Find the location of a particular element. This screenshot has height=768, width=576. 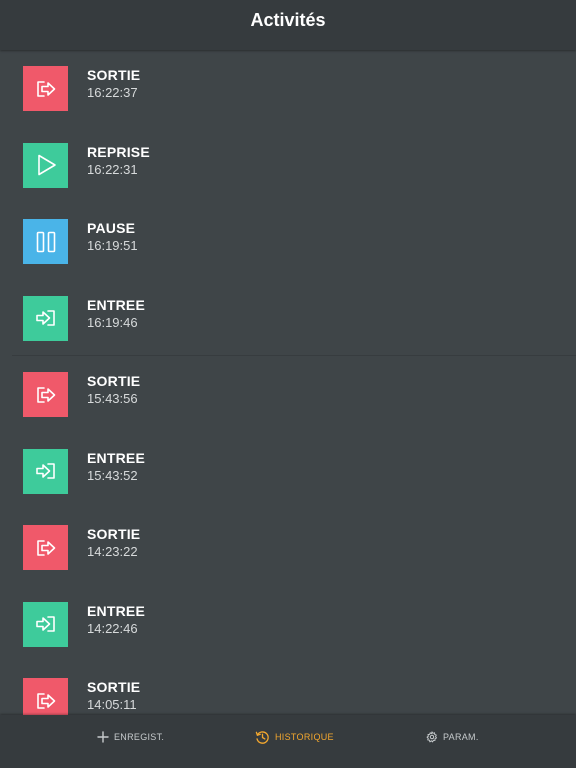

bottom-tab-bar: ENREGIST. HISTORIQUE PARAM. is located at coordinates (288, 741).